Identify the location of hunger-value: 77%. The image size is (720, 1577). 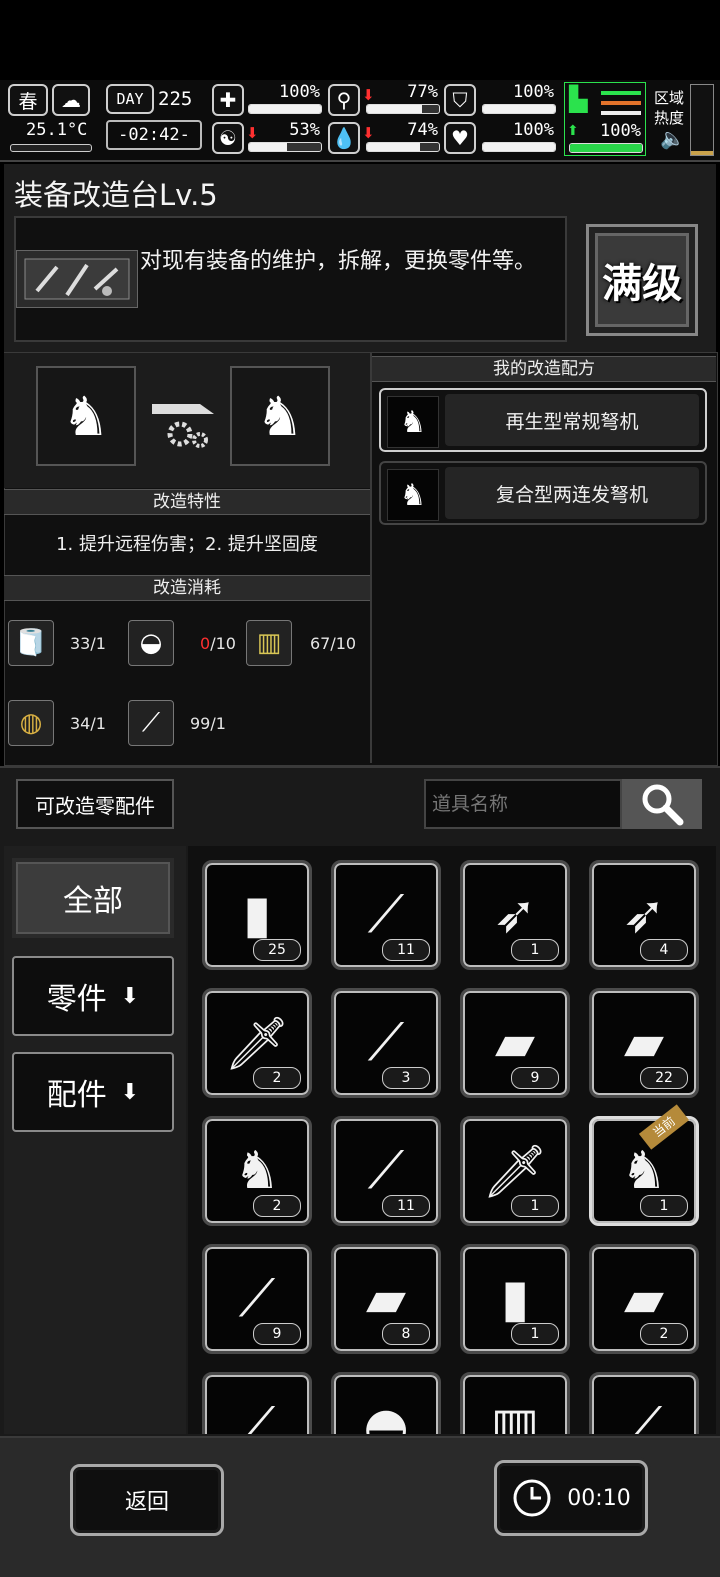
(422, 92).